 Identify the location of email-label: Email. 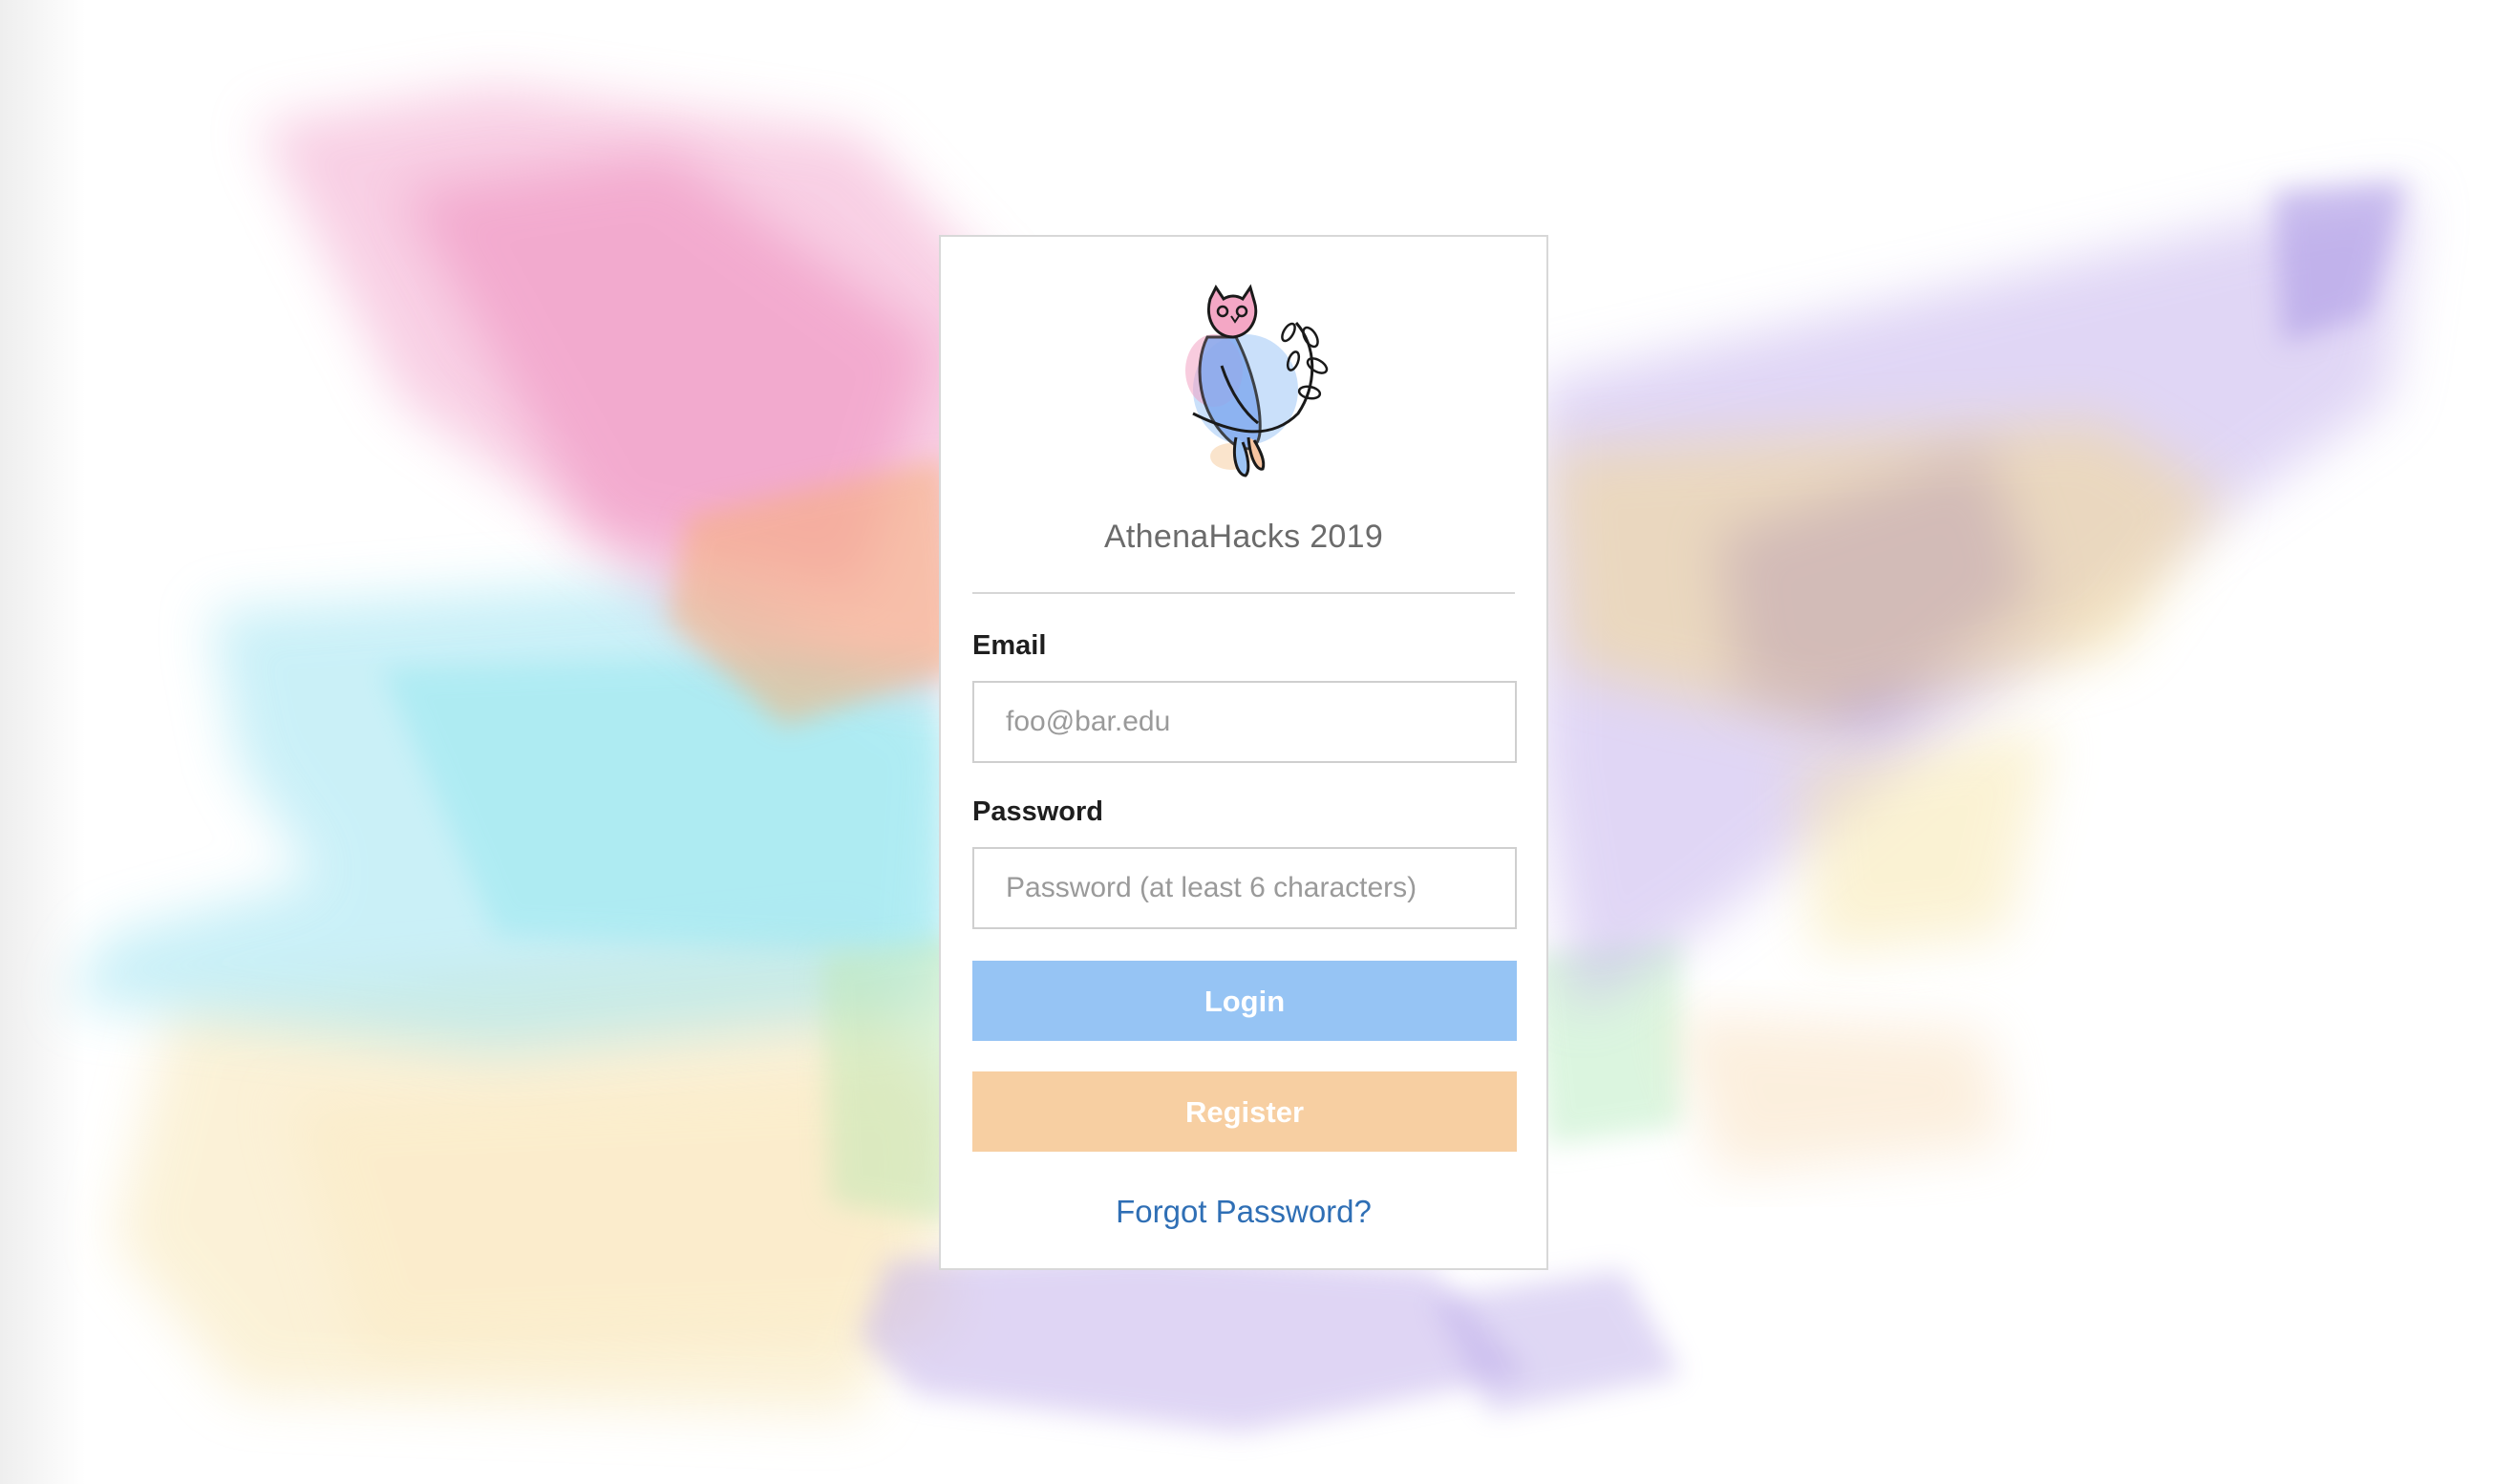
(1009, 645).